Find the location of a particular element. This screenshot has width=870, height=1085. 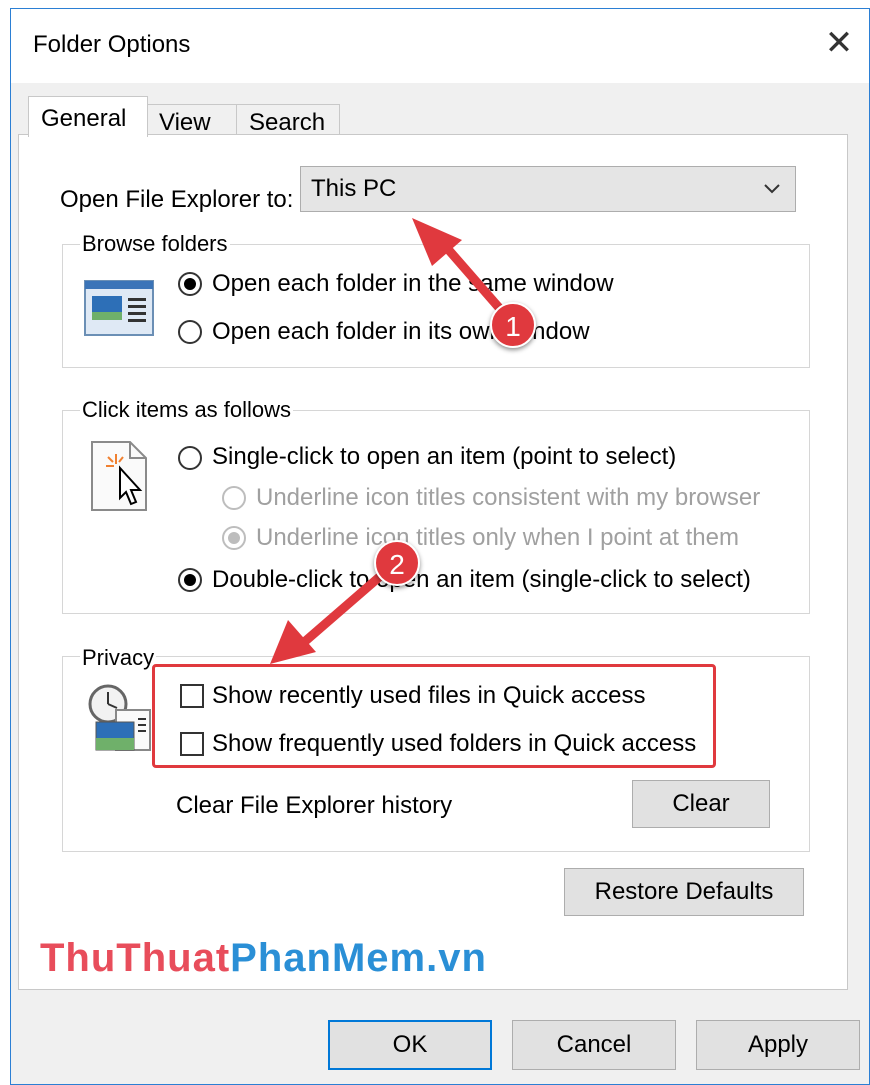

radio-single-click is located at coordinates (190, 458).